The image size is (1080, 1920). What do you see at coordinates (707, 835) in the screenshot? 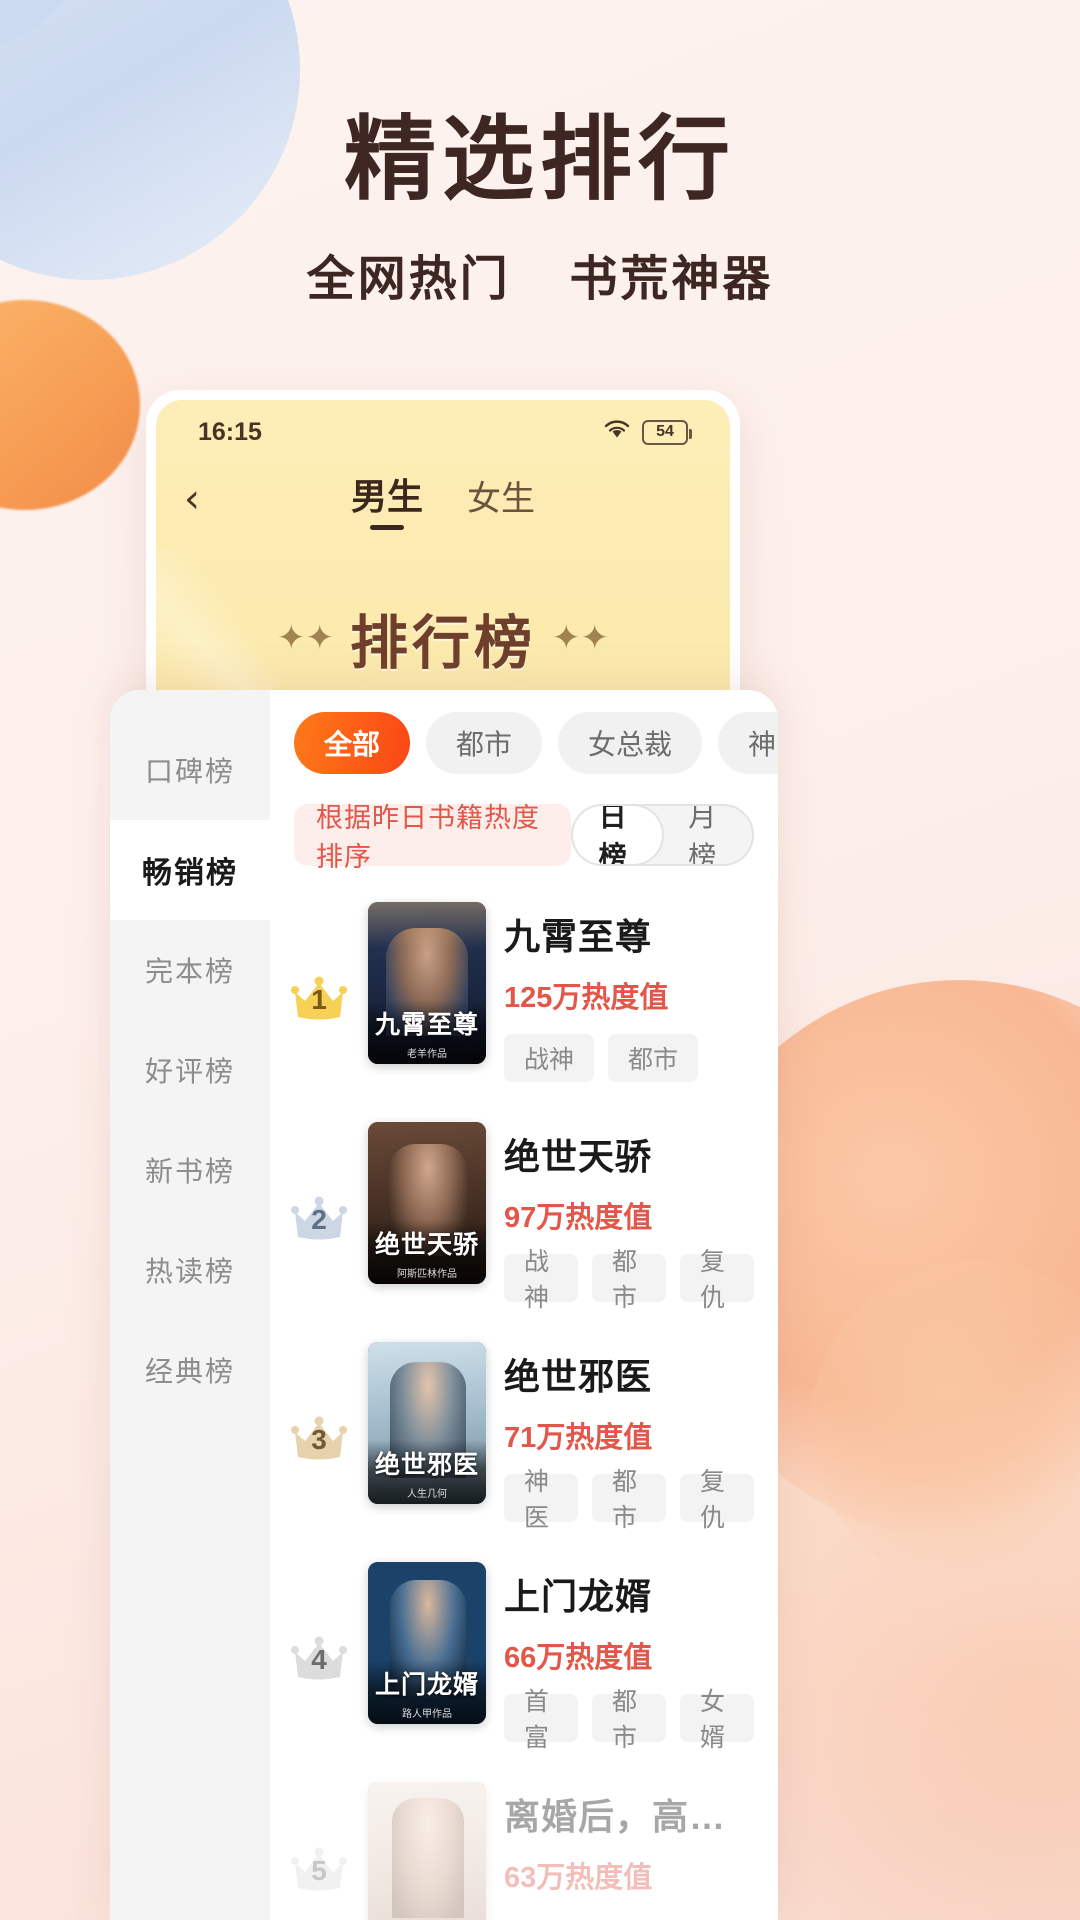
I see `segment-monthly: 月榜` at bounding box center [707, 835].